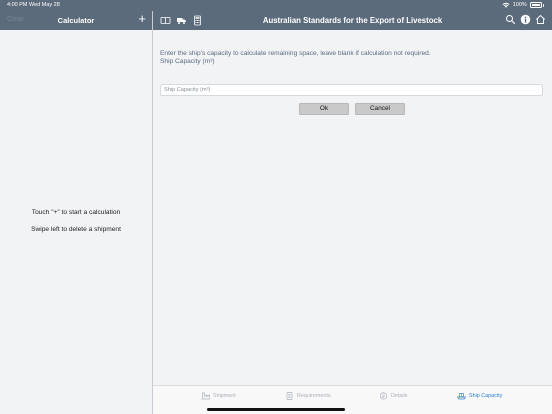 This screenshot has height=414, width=552. What do you see at coordinates (276, 5) in the screenshot?
I see `status-bar: 4:00 PM Wed May 28 100%` at bounding box center [276, 5].